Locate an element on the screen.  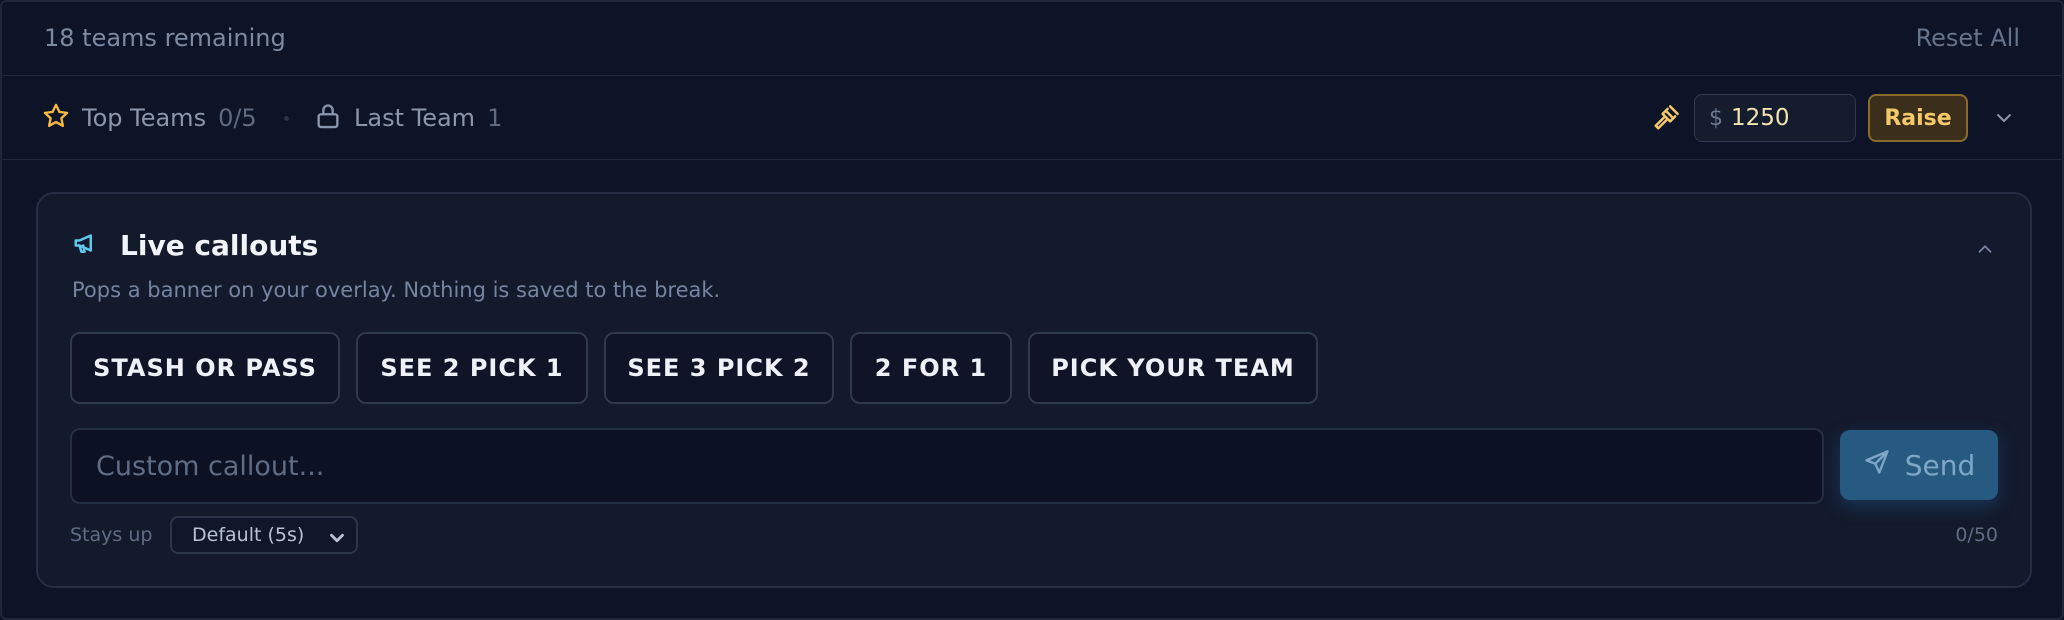
bid-amount-input is located at coordinates (1786, 118).